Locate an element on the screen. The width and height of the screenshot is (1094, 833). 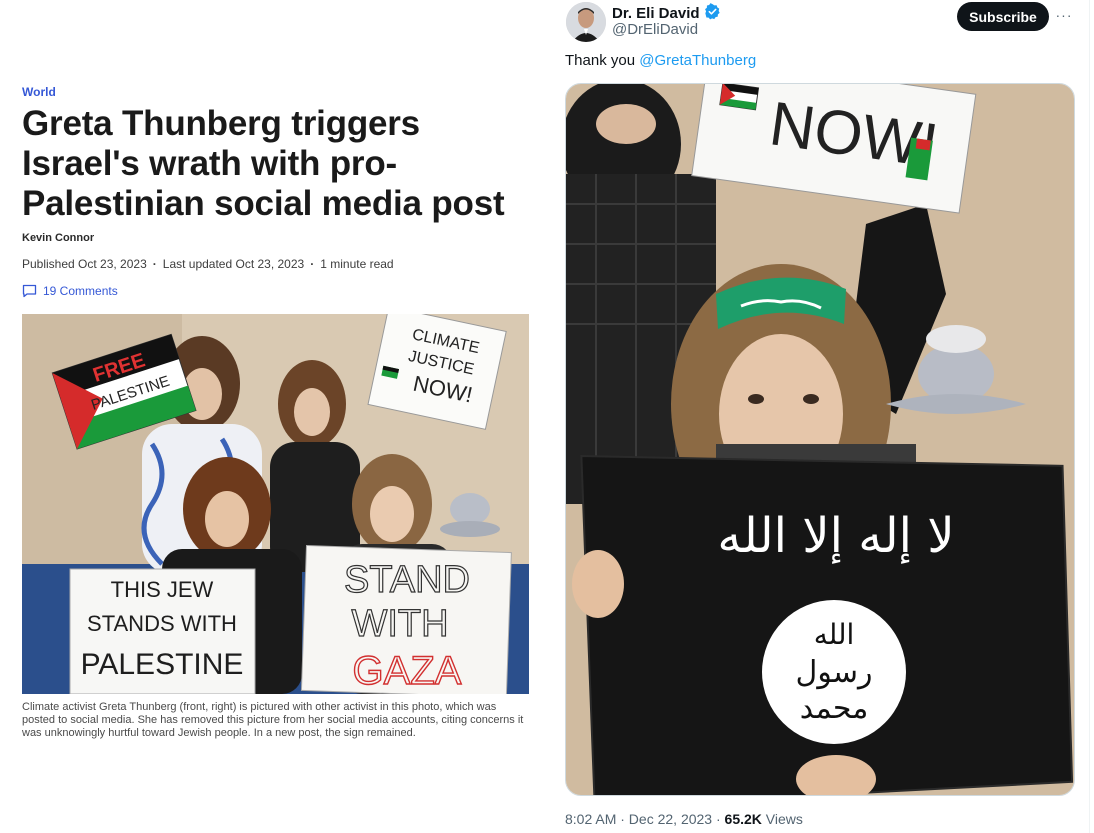
read-time: 1 minute read is located at coordinates (357, 264).